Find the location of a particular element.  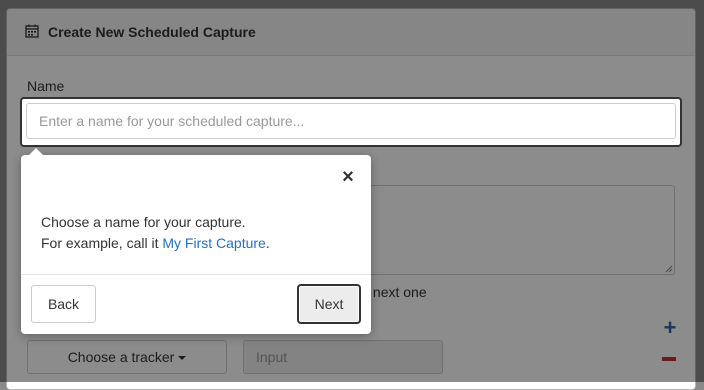

caret-down-icon is located at coordinates (182, 358).